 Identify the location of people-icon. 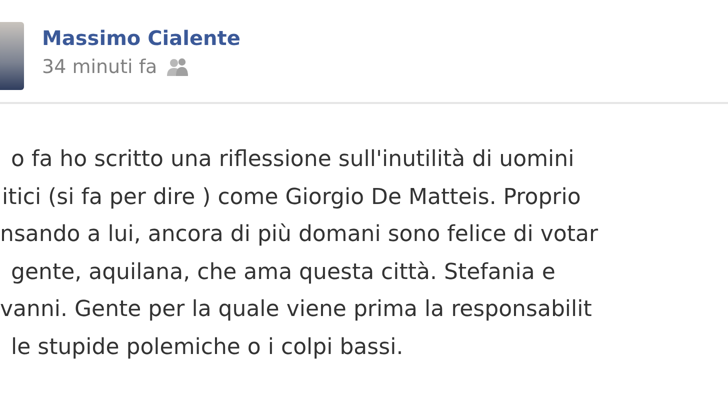
(178, 67).